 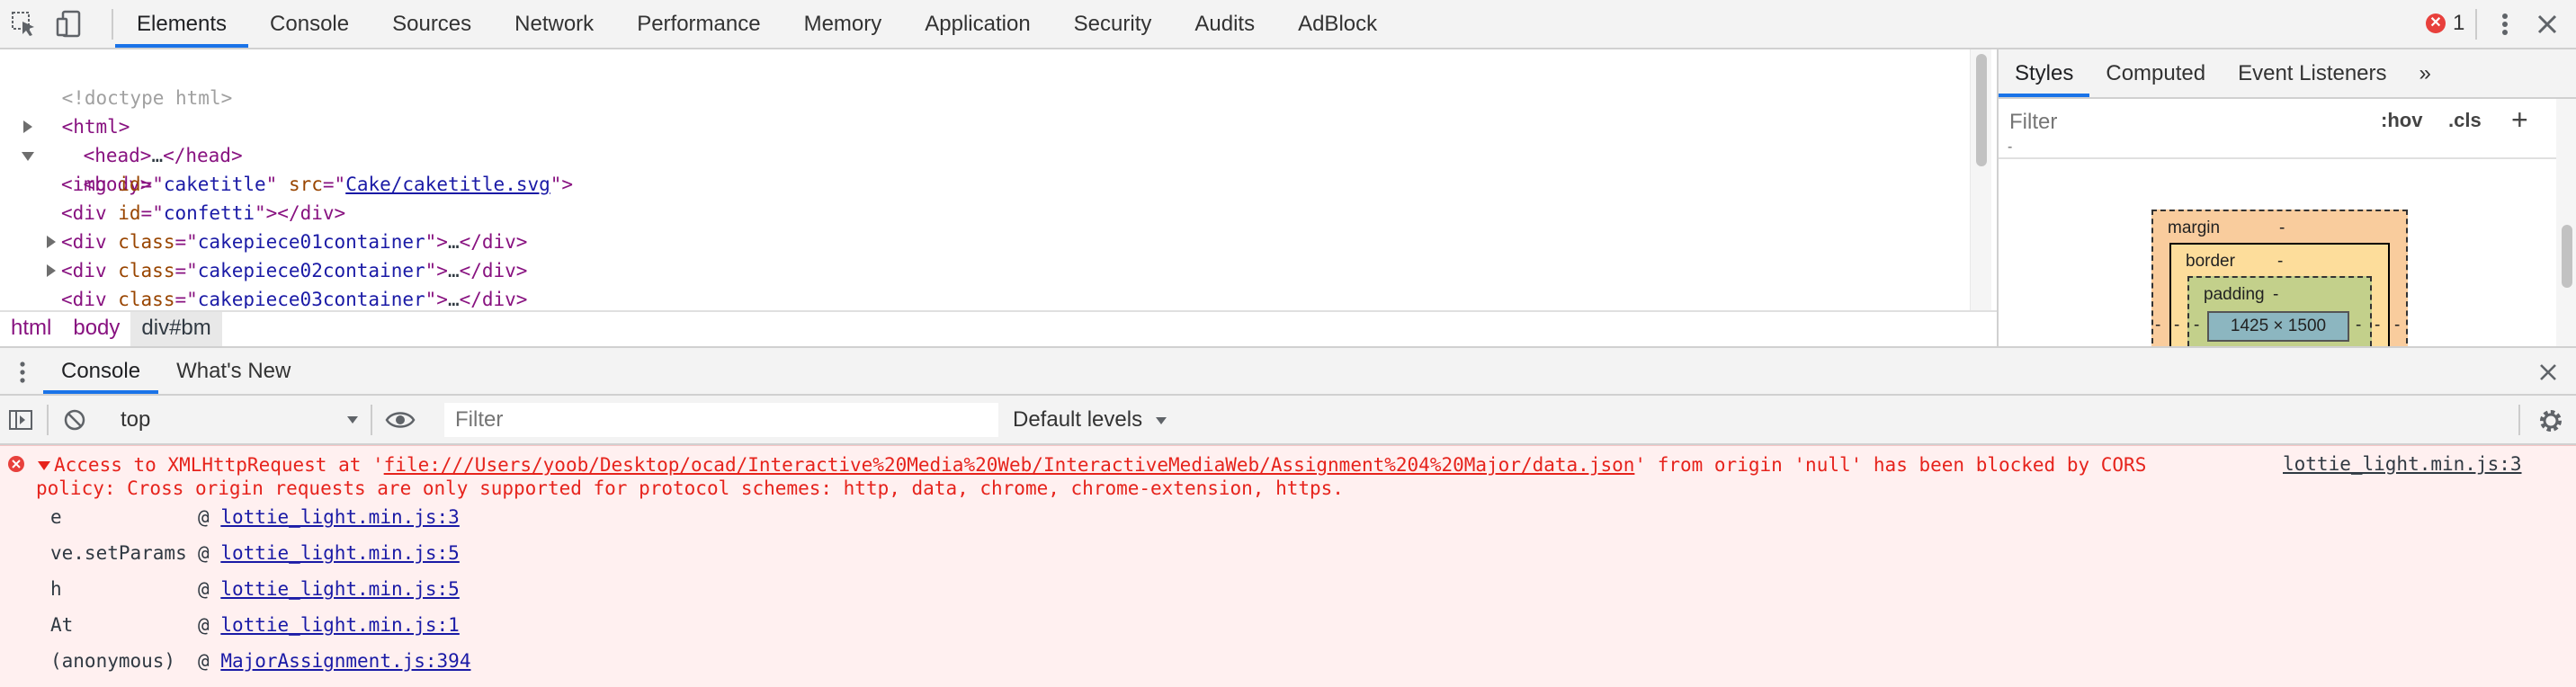 What do you see at coordinates (20, 419) in the screenshot?
I see `show-sidebar-icon` at bounding box center [20, 419].